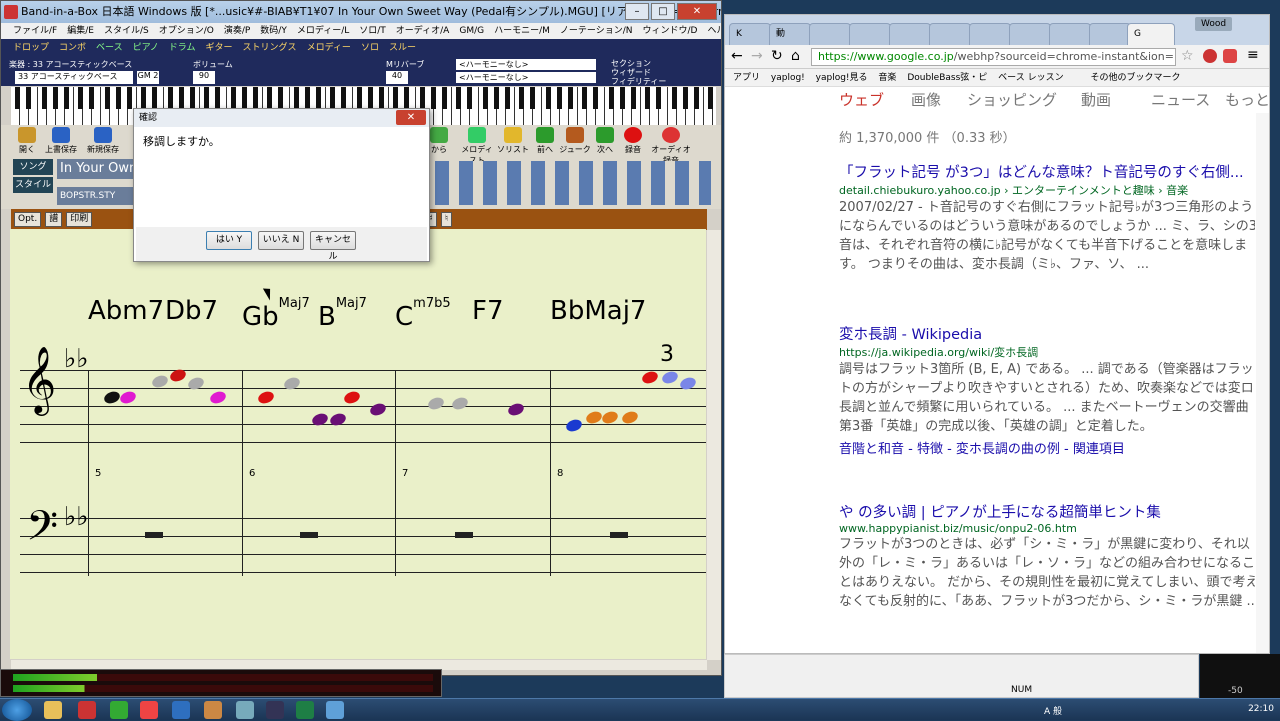 The height and width of the screenshot is (721, 1280). What do you see at coordinates (526, 77) in the screenshot?
I see `harmony-select-2: <ハーモニーなし>` at bounding box center [526, 77].